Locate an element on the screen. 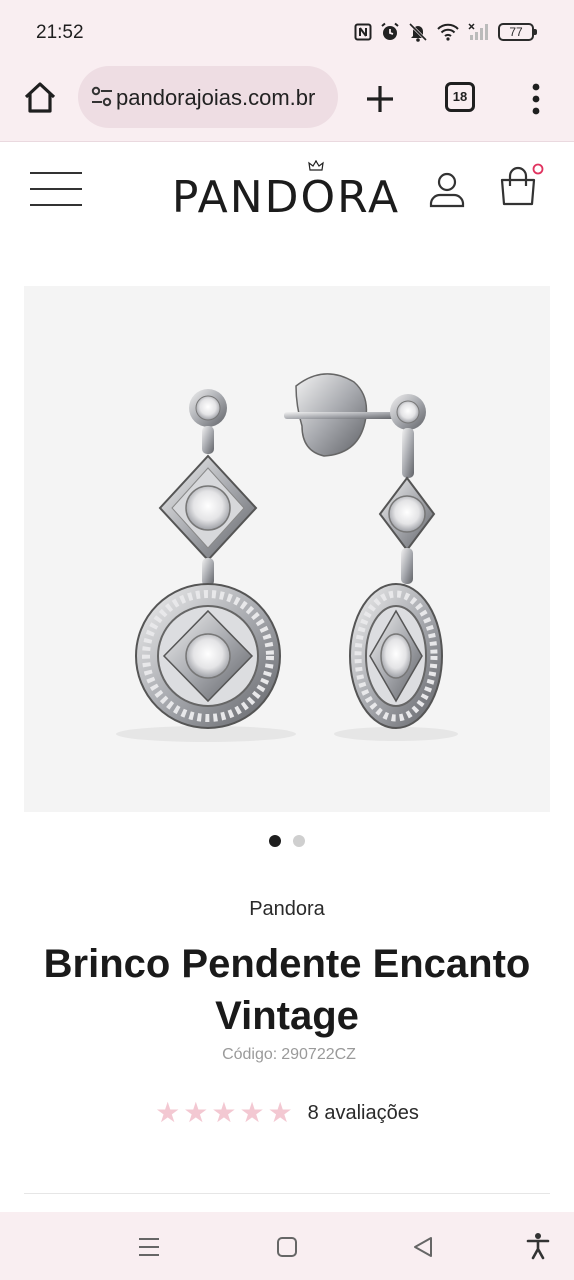  site-header: PANDORA is located at coordinates (287, 190).